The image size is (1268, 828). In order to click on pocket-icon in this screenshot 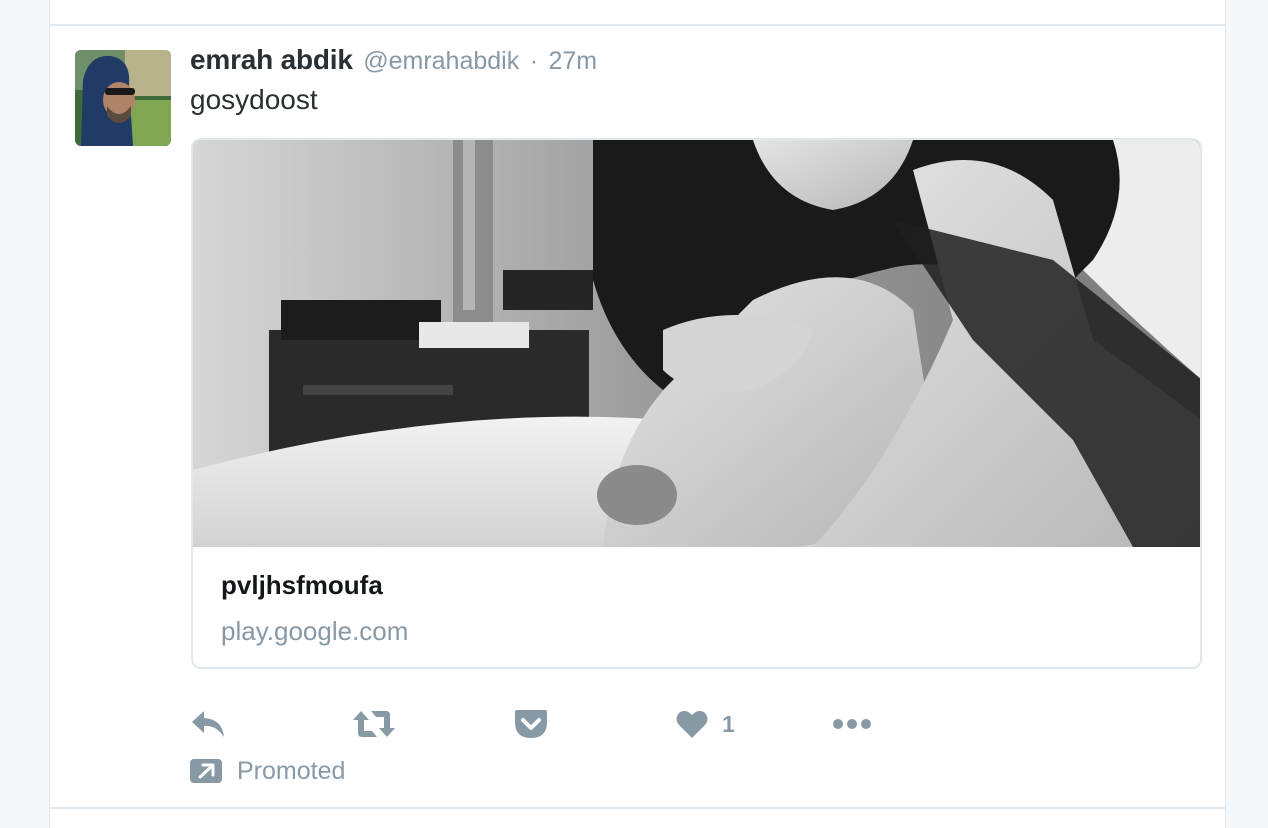, I will do `click(531, 724)`.